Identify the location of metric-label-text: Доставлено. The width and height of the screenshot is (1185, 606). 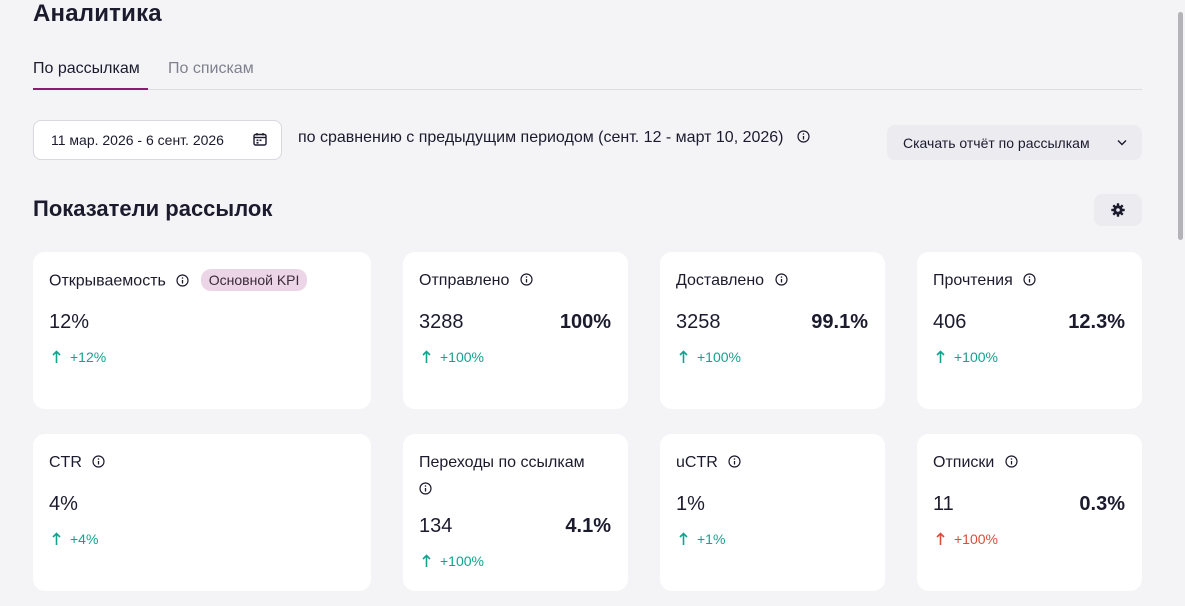
(720, 280).